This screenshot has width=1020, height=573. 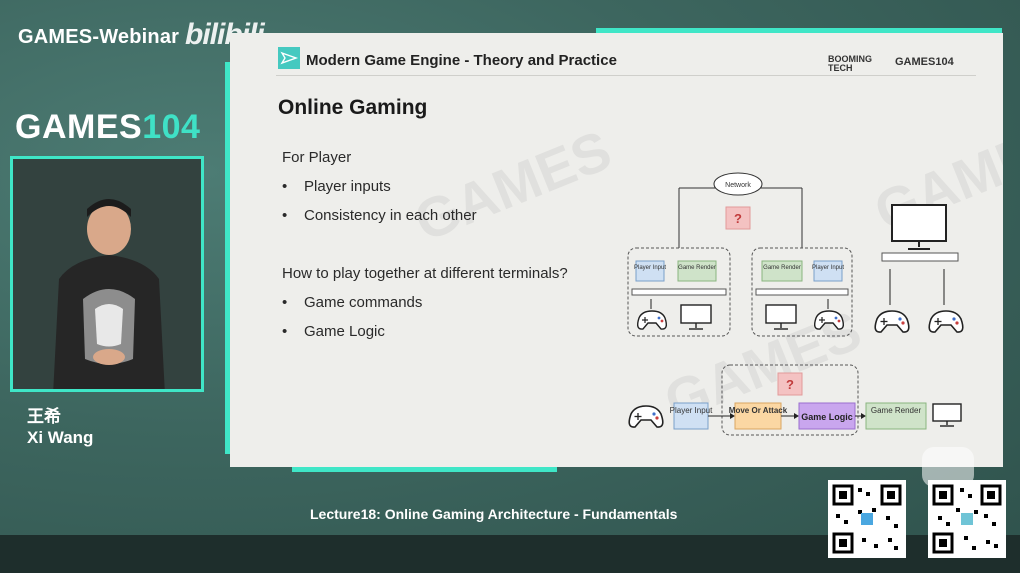 What do you see at coordinates (697, 268) in the screenshot?
I see `left-box-second-label: Game Render` at bounding box center [697, 268].